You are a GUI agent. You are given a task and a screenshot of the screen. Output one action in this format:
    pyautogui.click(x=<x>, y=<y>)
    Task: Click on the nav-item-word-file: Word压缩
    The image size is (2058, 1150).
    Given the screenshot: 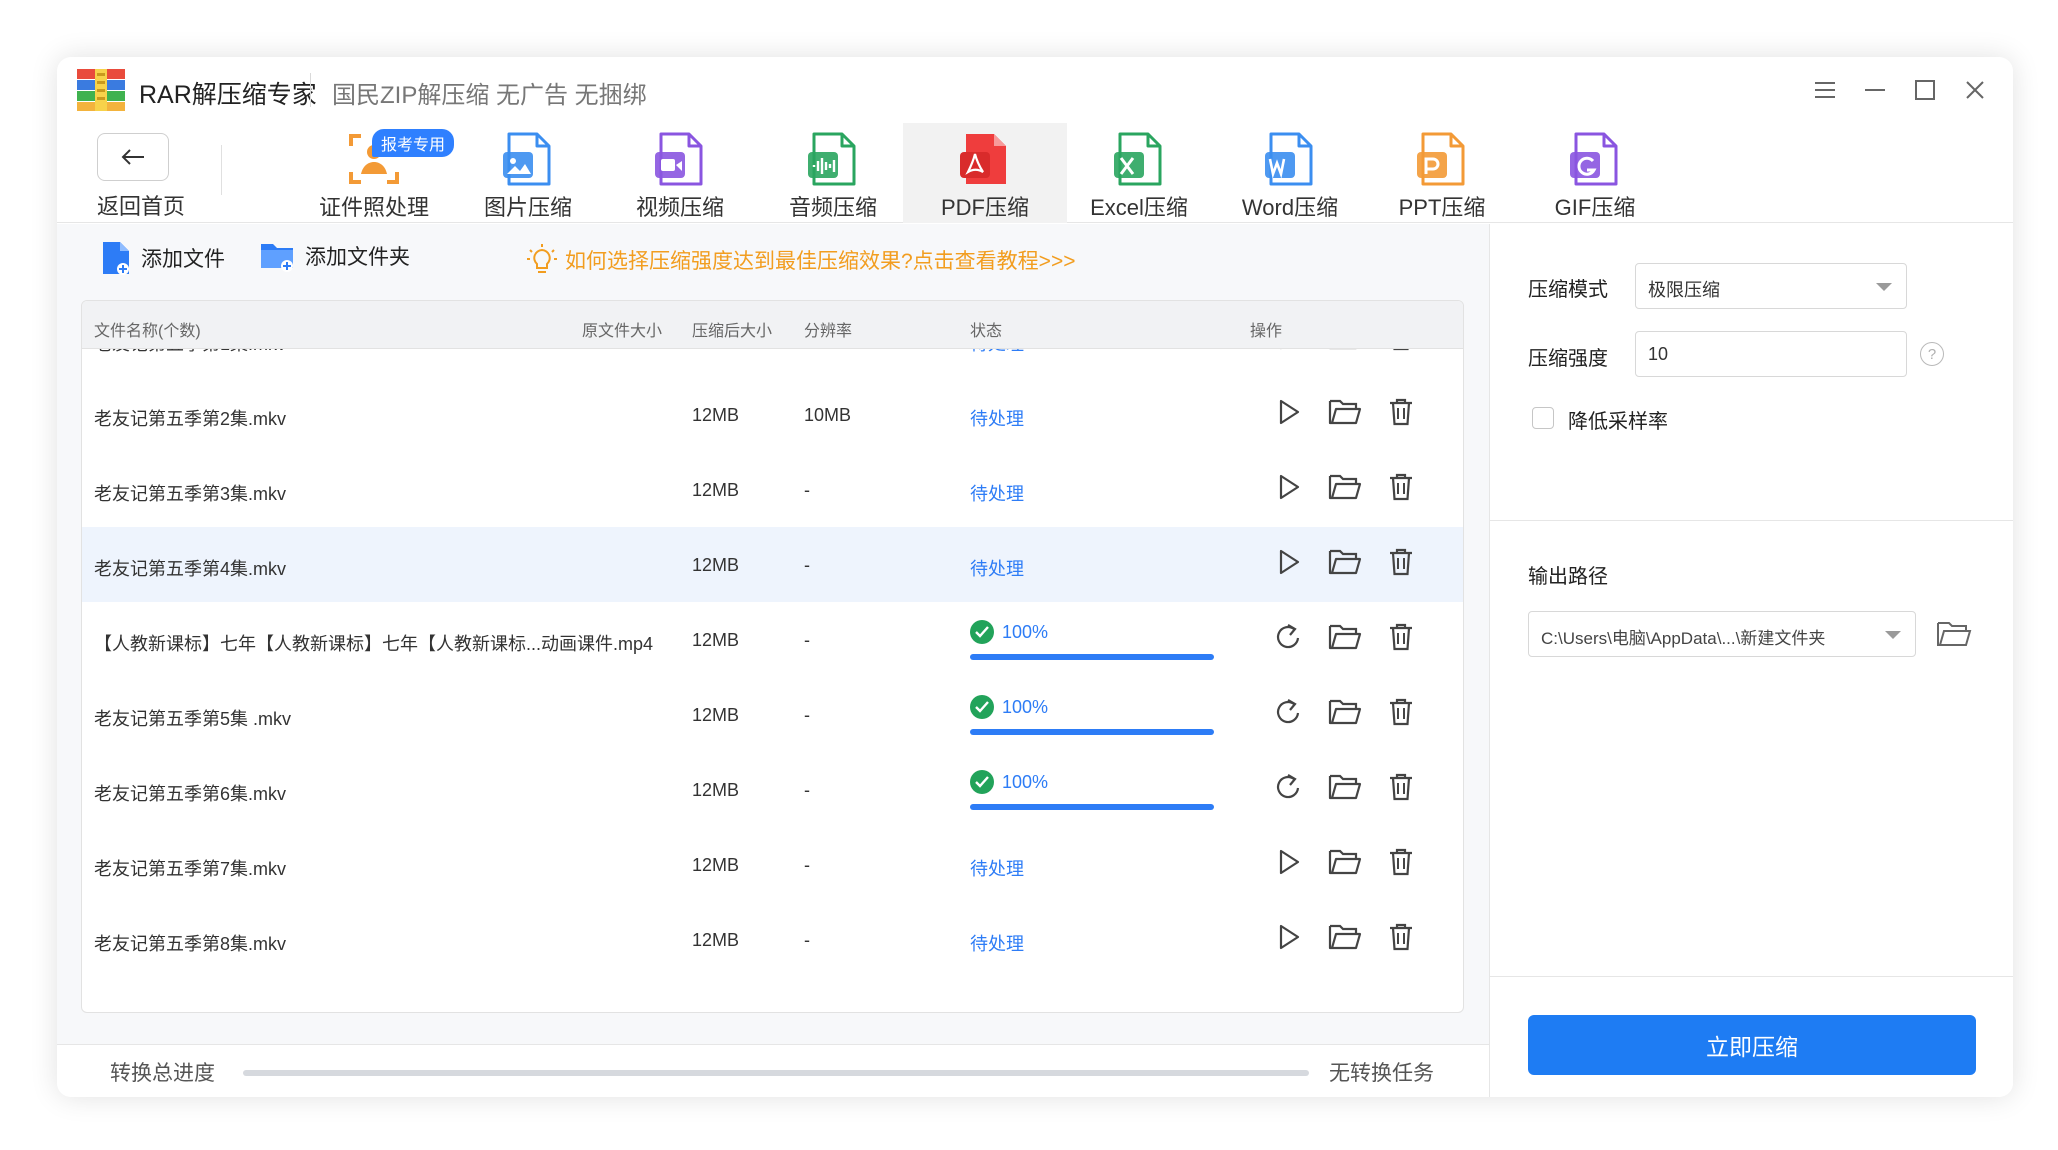 What is the action you would take?
    pyautogui.click(x=1290, y=173)
    